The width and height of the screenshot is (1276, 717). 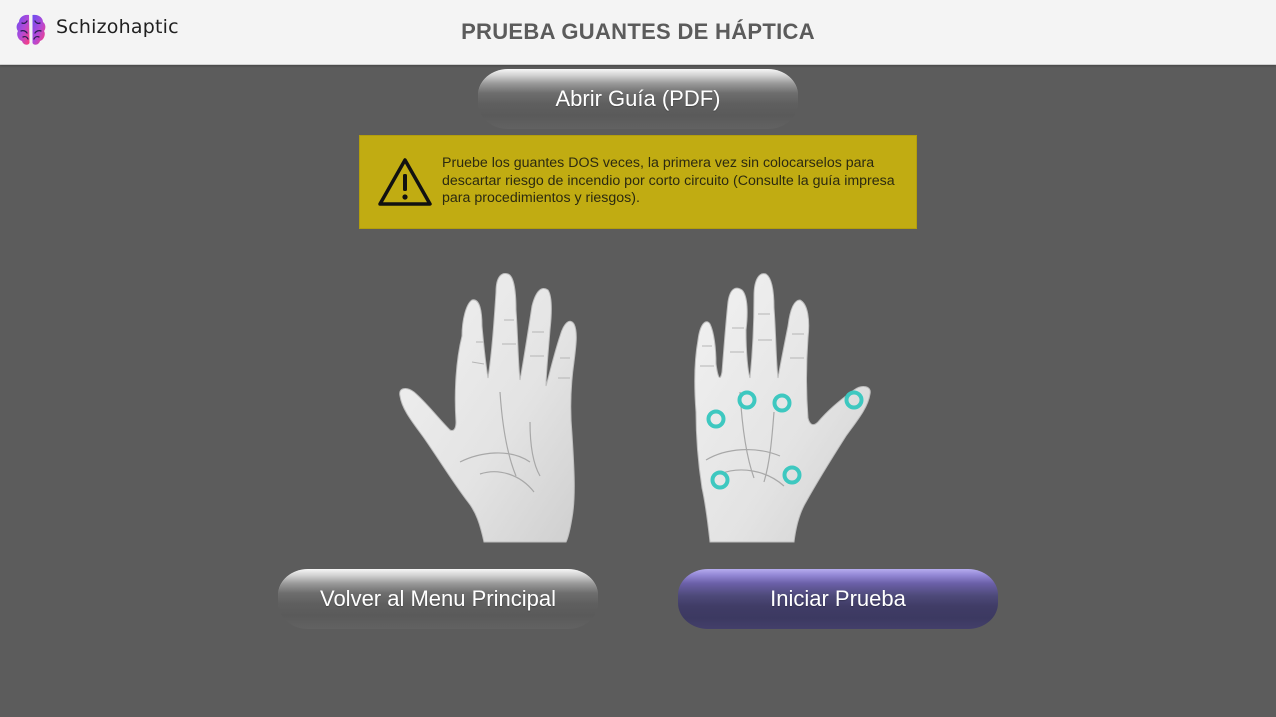 I want to click on back-to-main-menu-label: Volver al Menu Principal, so click(x=437, y=598).